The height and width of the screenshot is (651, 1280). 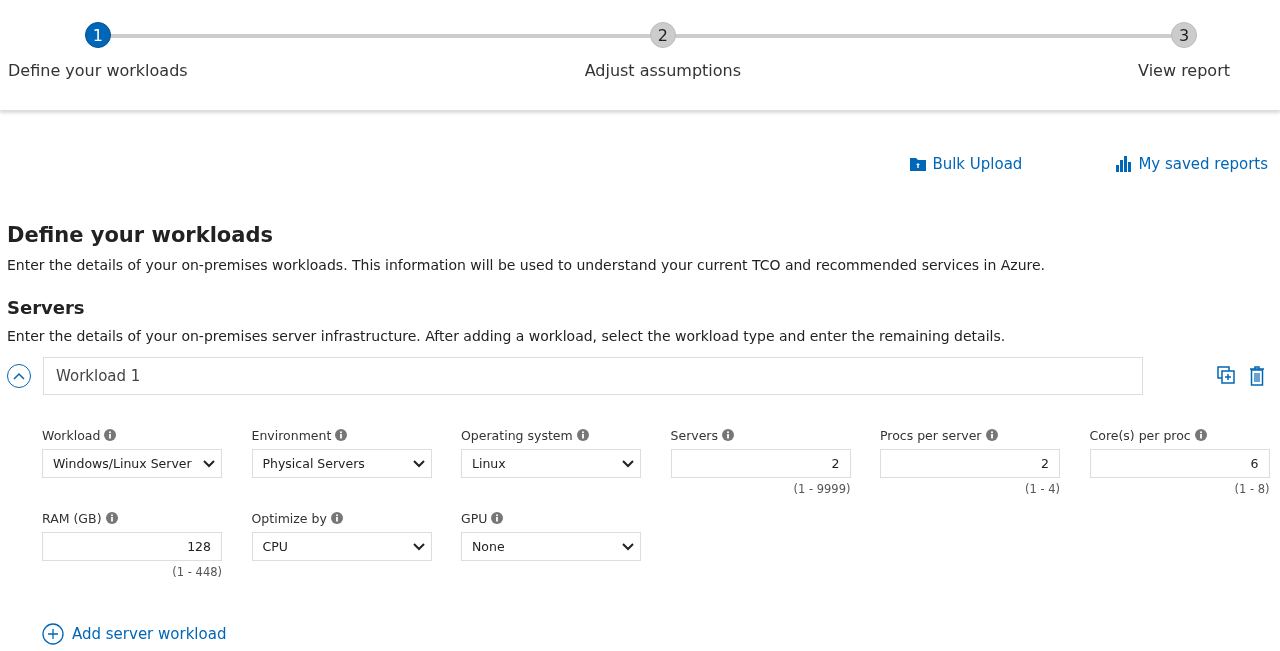 I want to click on field-label: Procs per server, so click(x=931, y=435).